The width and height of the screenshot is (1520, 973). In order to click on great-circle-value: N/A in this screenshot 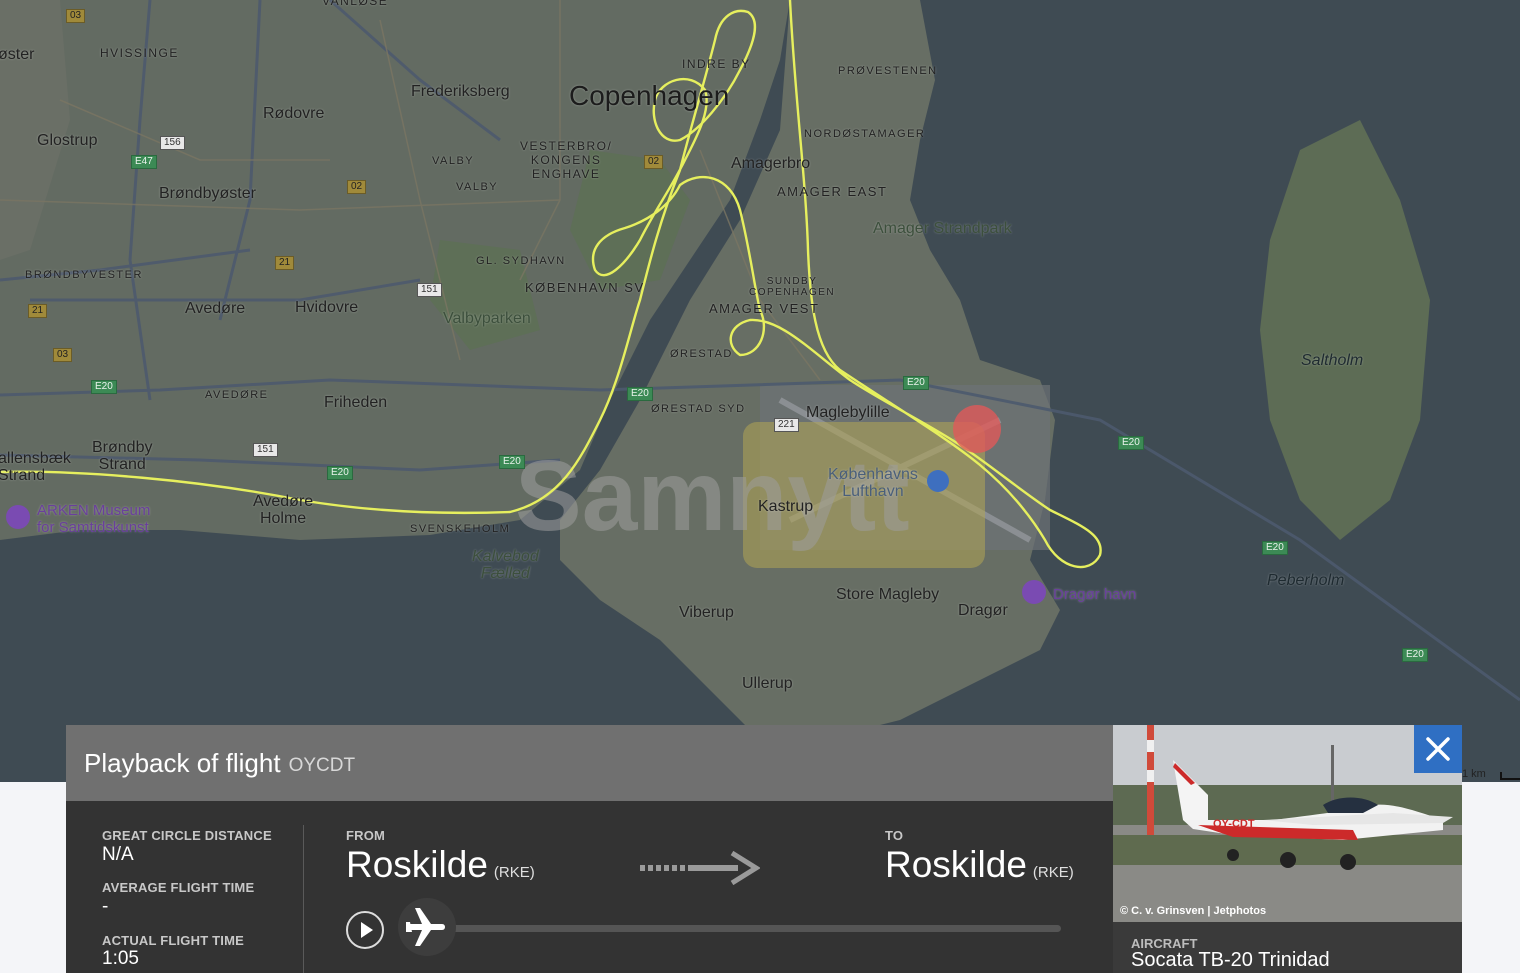, I will do `click(118, 854)`.